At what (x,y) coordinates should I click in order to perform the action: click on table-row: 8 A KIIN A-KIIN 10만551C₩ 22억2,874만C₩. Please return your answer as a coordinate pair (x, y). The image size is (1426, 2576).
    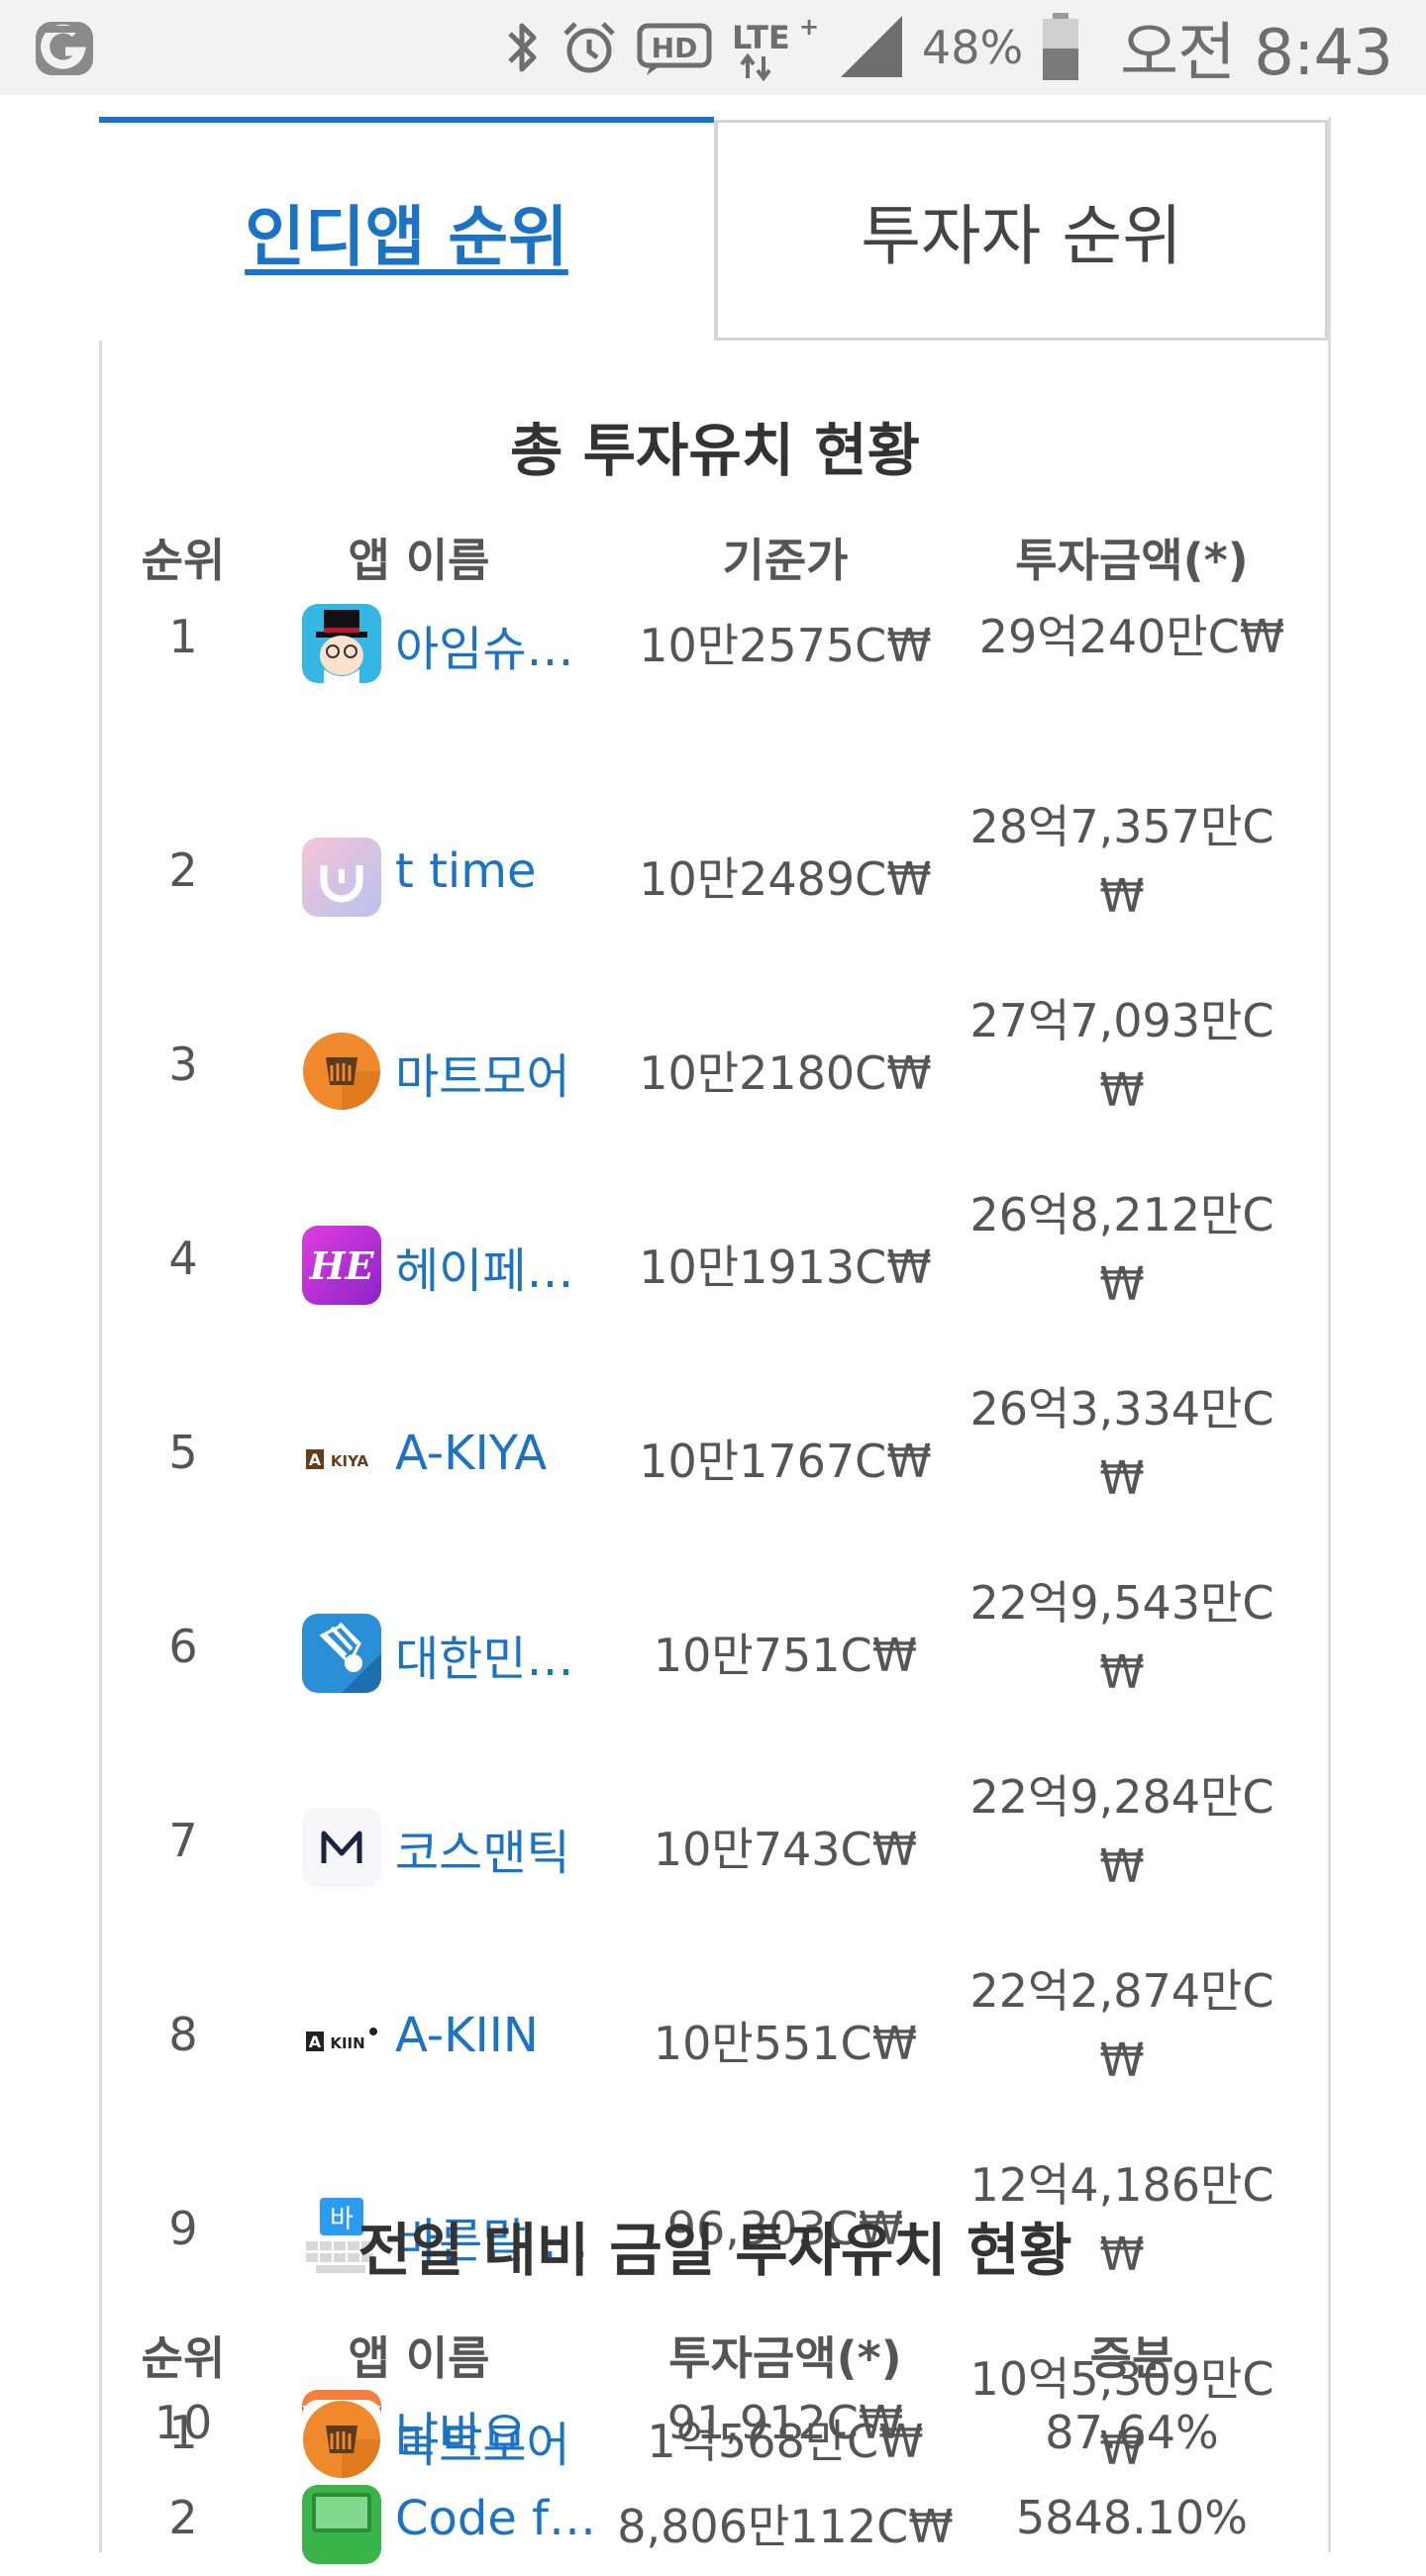
    Looking at the image, I should click on (715, 2063).